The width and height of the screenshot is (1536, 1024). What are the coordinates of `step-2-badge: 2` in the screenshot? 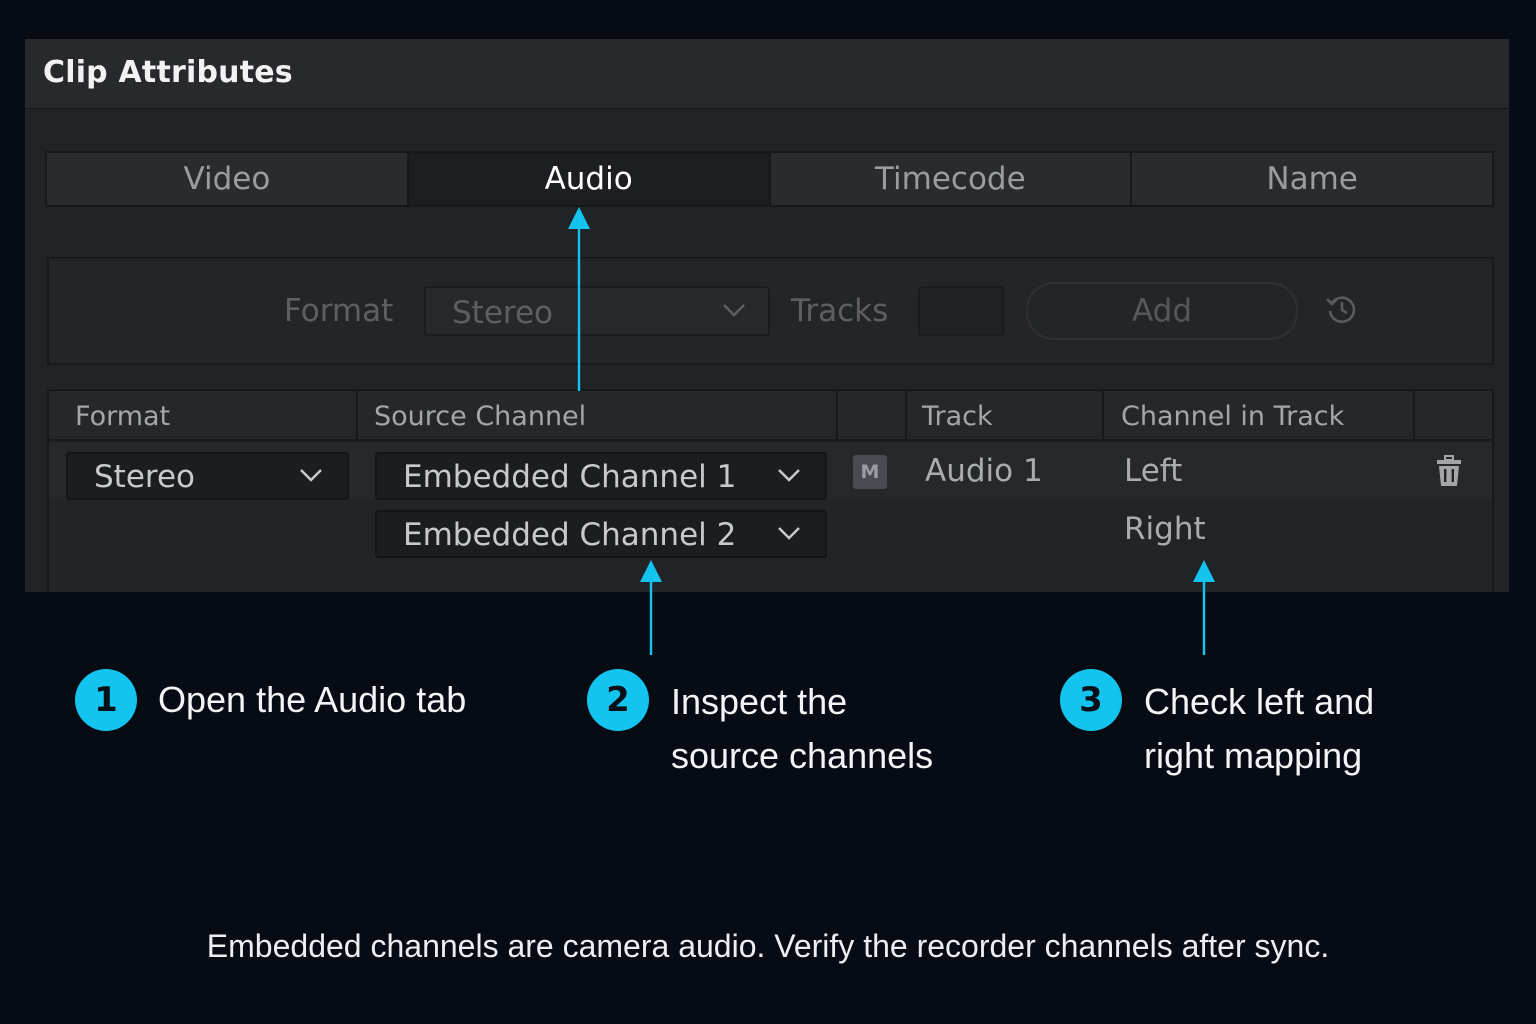 It's located at (618, 700).